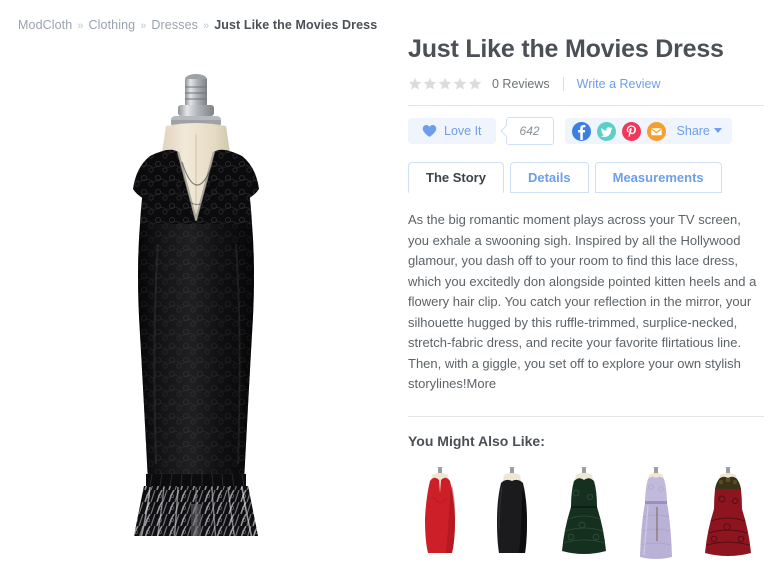  What do you see at coordinates (456, 177) in the screenshot?
I see `tab-the-story: The Story` at bounding box center [456, 177].